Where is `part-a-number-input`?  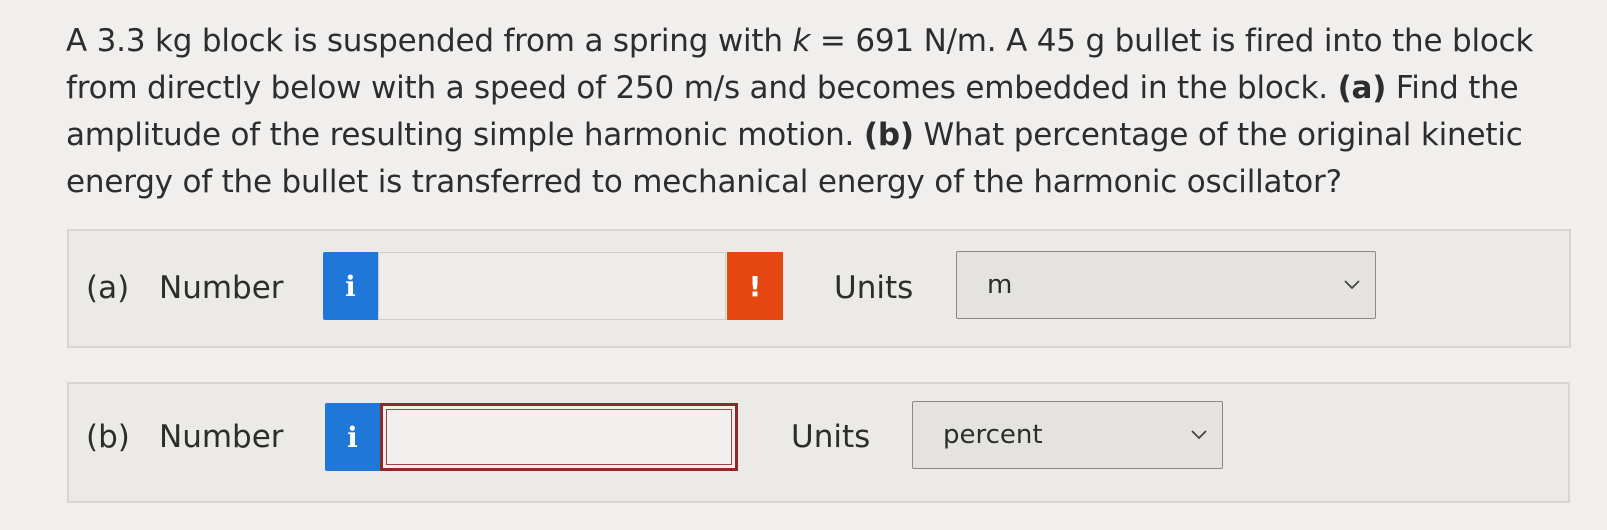 part-a-number-input is located at coordinates (552, 286).